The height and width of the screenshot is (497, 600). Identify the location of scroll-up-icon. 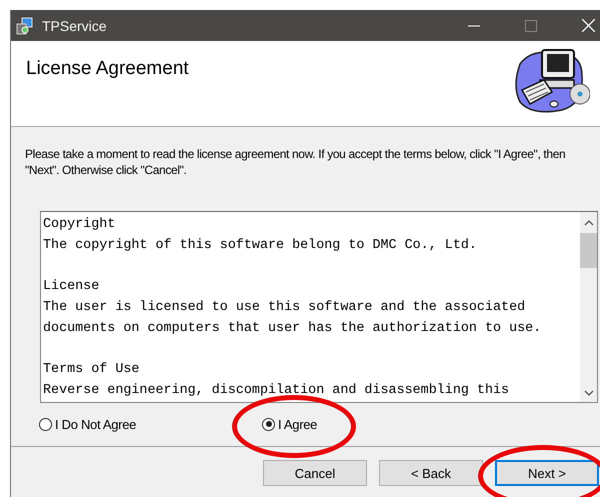
(589, 223).